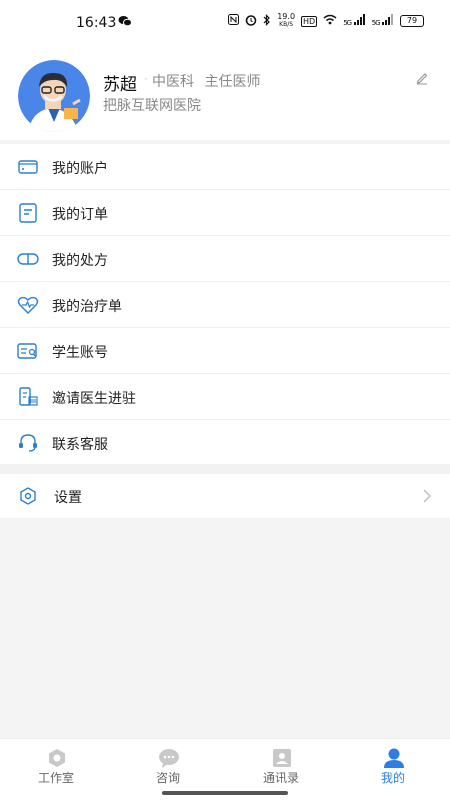 This screenshot has height=800, width=450. I want to click on profile-header: 苏超 · 中医科 主任医师 把脉互联网医院, so click(225, 92).